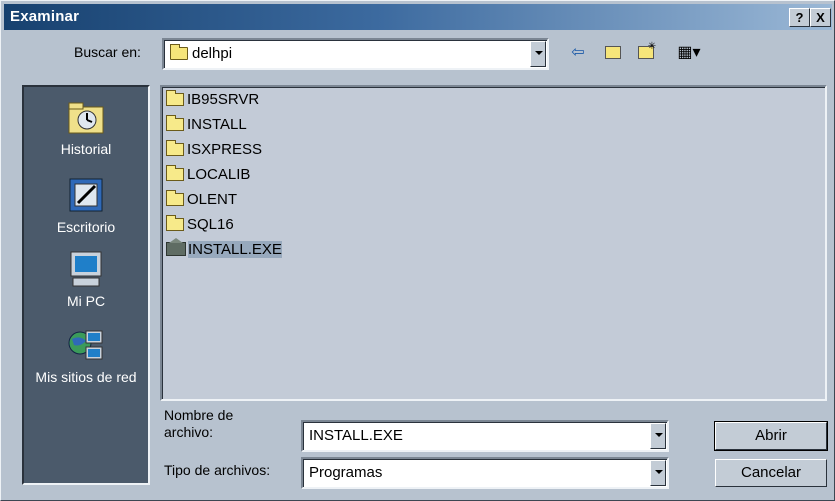 This screenshot has height=501, width=835. What do you see at coordinates (189, 432) in the screenshot?
I see `filename-label-line2: archivo:` at bounding box center [189, 432].